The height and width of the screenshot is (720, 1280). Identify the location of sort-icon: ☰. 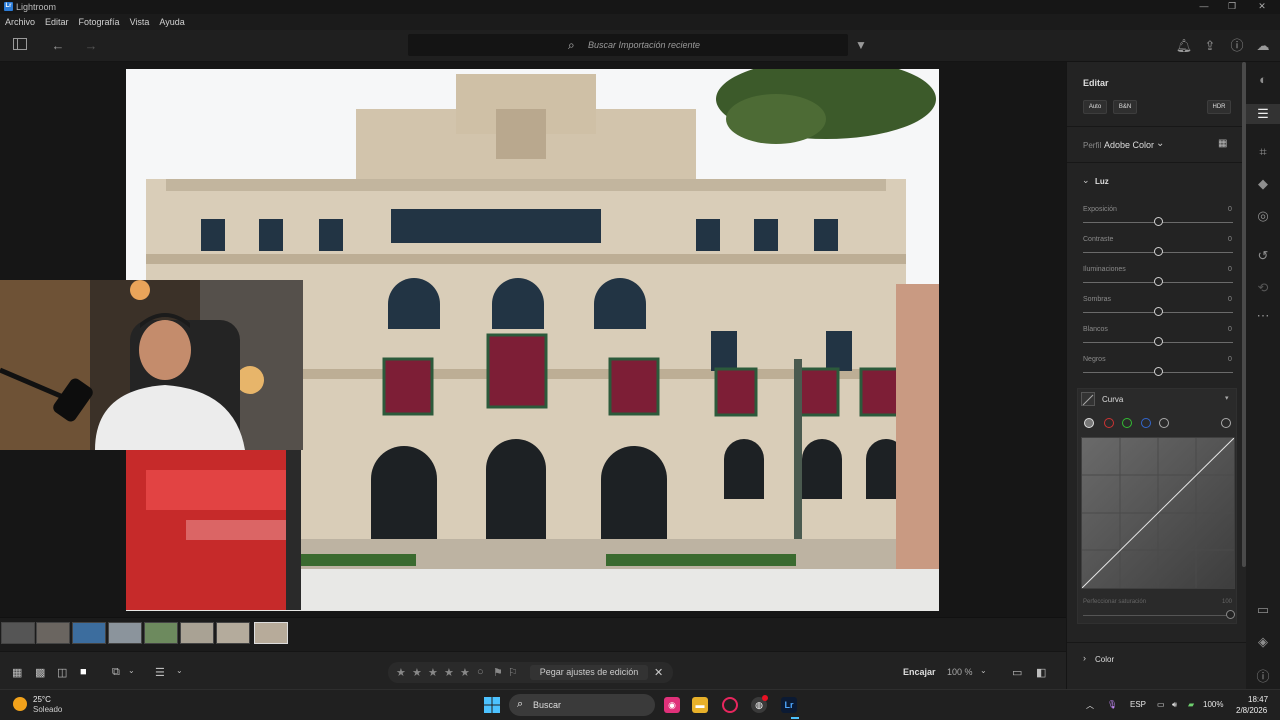
(160, 672).